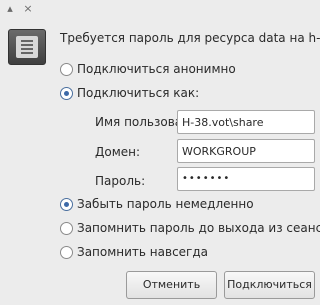 This screenshot has height=305, width=320. Describe the element at coordinates (66, 252) in the screenshot. I see `radio-remember-forever-control` at that location.